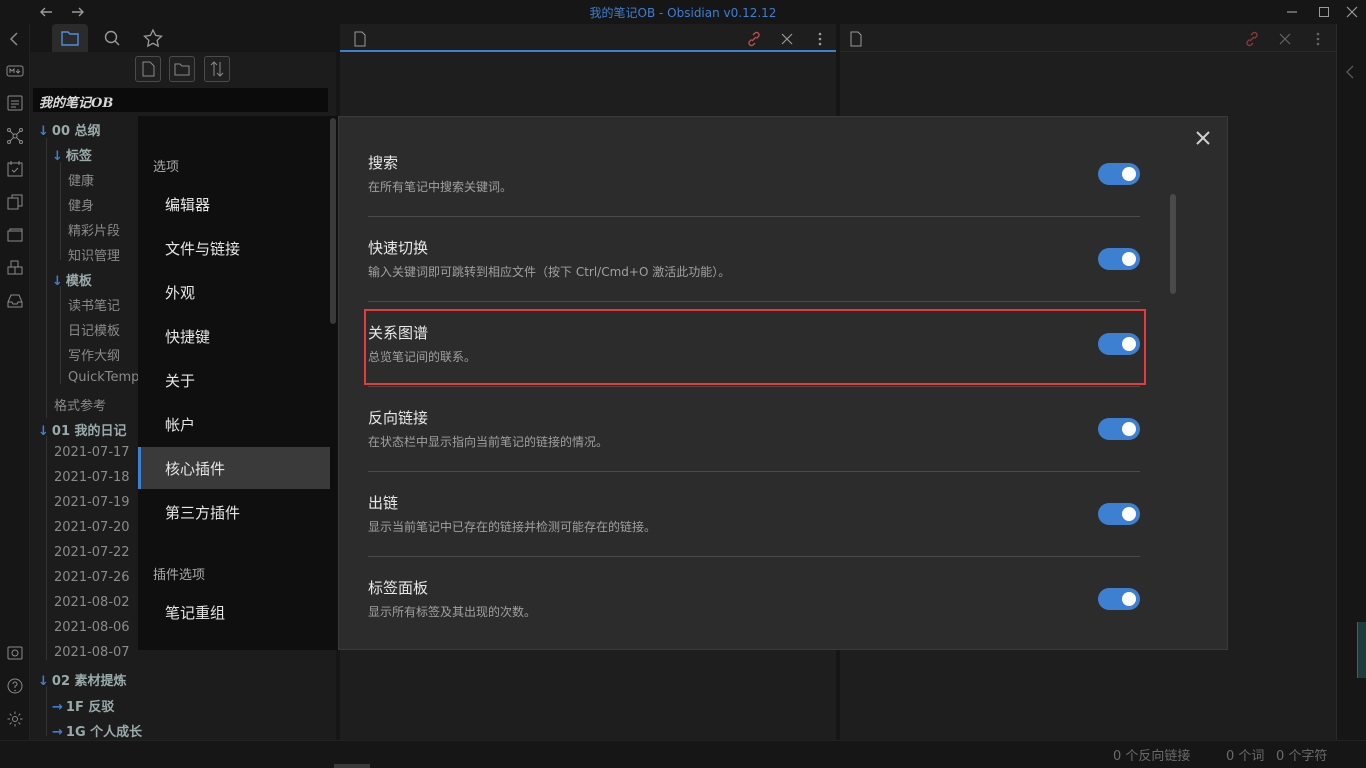 The width and height of the screenshot is (1366, 768). Describe the element at coordinates (92, 605) in the screenshot. I see `tree-file: 2021-08-02` at that location.